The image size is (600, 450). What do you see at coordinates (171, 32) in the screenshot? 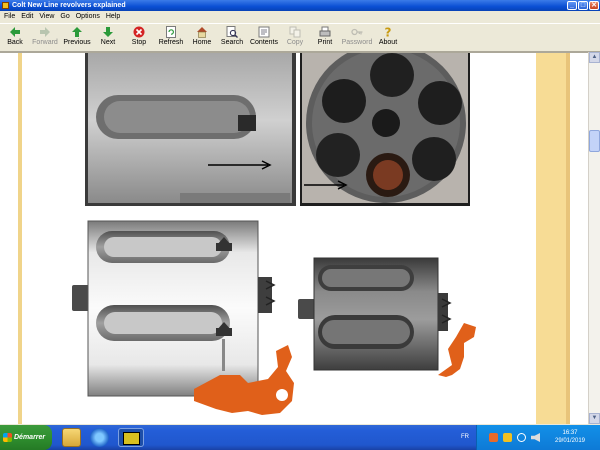
I see `refresh-icon` at bounding box center [171, 32].